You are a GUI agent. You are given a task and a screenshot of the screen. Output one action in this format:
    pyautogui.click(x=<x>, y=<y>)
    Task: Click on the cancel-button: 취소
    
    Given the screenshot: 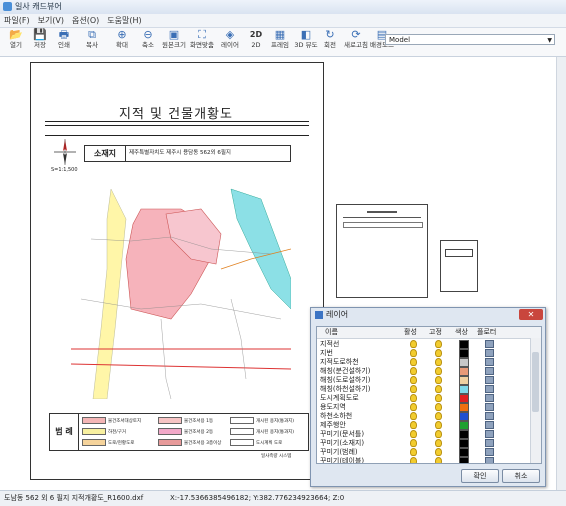 What is the action you would take?
    pyautogui.click(x=521, y=476)
    